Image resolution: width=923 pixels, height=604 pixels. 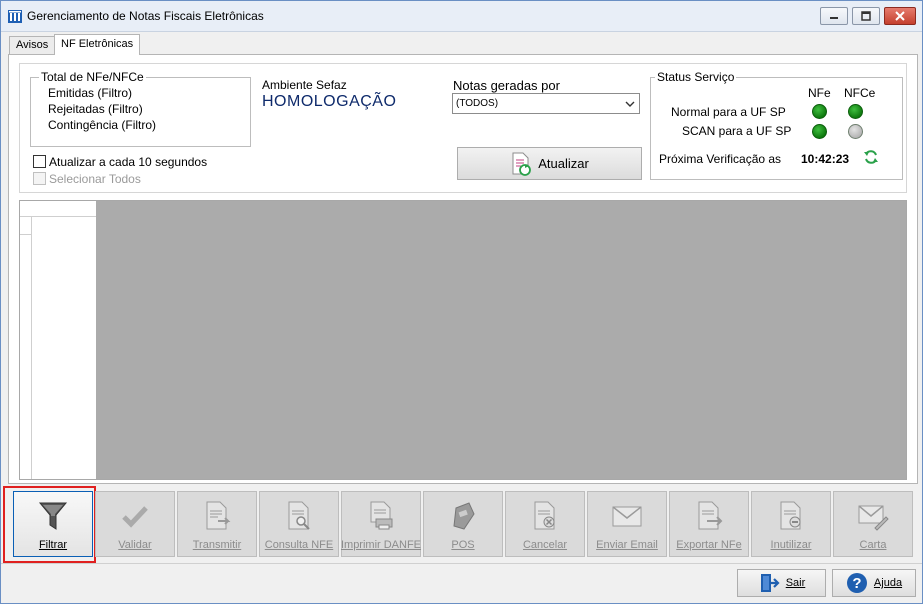 I want to click on next-check-time: 10:42:23, so click(x=825, y=159).